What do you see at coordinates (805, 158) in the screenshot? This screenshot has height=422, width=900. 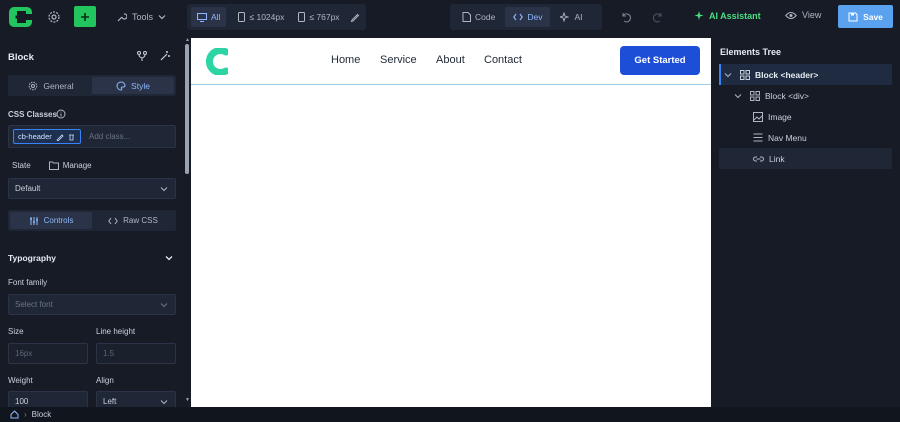 I see `tree-item-link: Link` at bounding box center [805, 158].